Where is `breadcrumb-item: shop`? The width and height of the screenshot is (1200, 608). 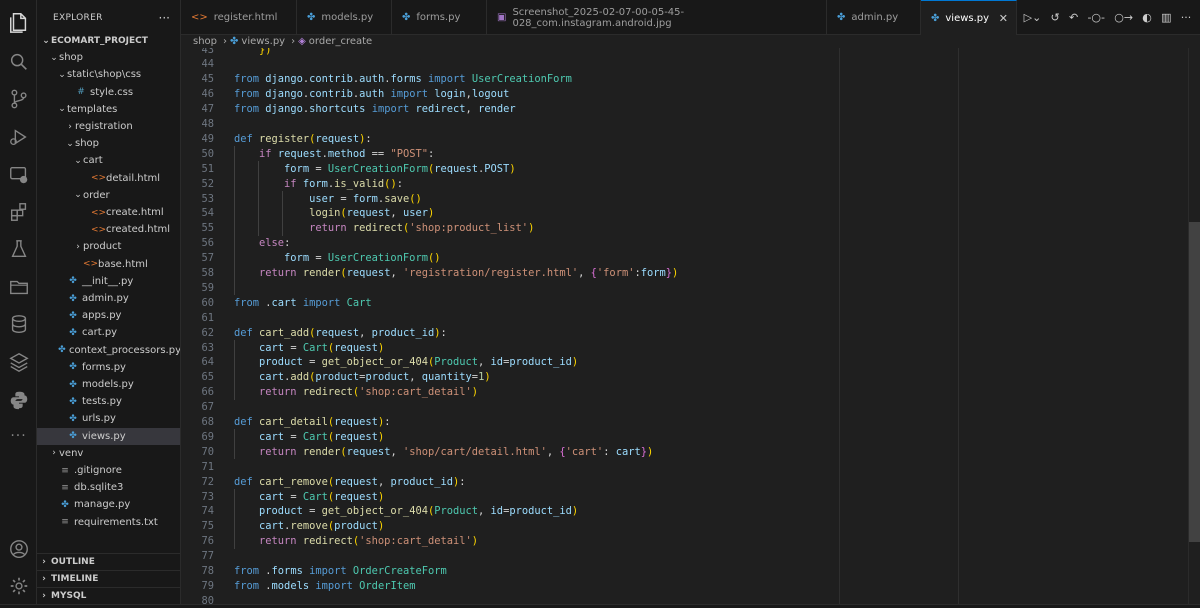
breadcrumb-item: shop is located at coordinates (205, 41).